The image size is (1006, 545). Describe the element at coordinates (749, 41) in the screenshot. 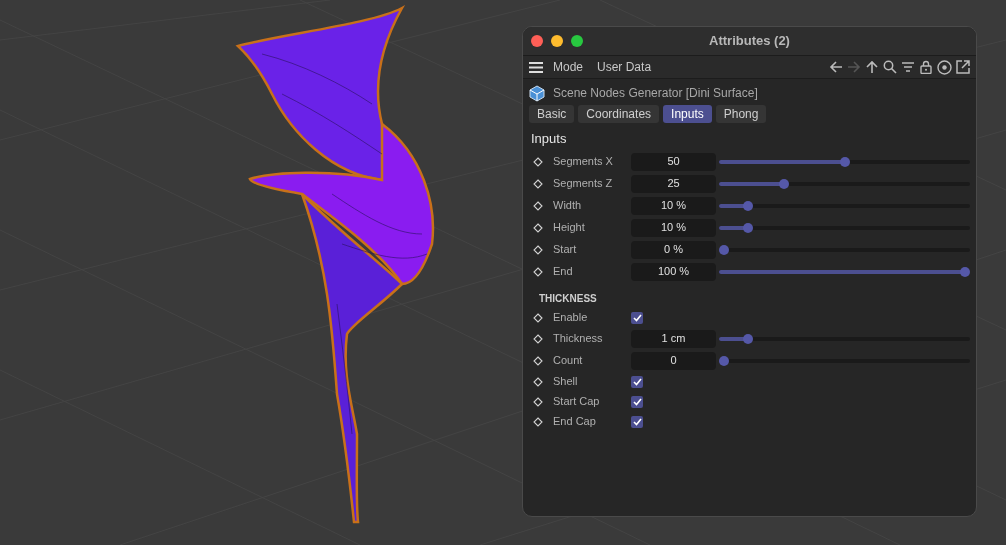

I see `window-title: Attributes (2)` at that location.